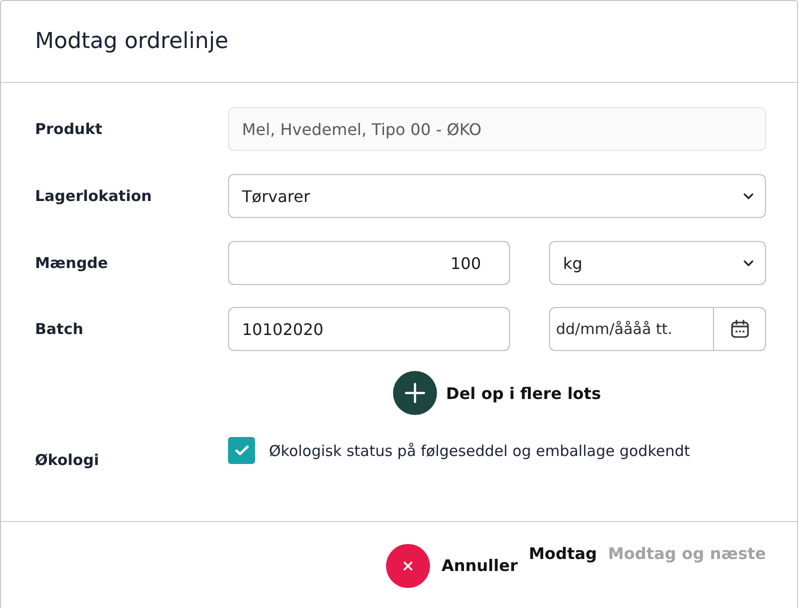 The image size is (800, 608). Describe the element at coordinates (369, 329) in the screenshot. I see `text-field: 10102020` at that location.